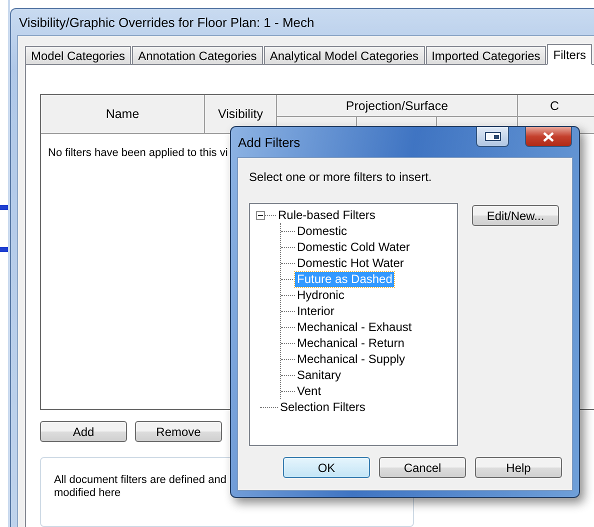 Image resolution: width=594 pixels, height=527 pixels. Describe the element at coordinates (320, 295) in the screenshot. I see `tree-item: Hydronic` at that location.